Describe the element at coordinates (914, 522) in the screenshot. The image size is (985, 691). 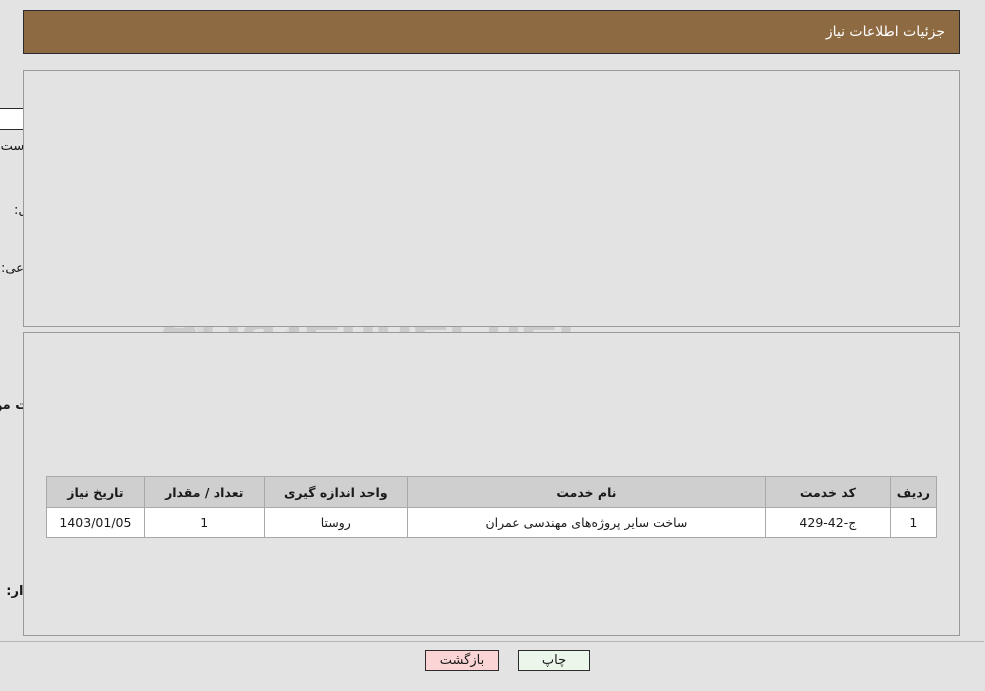
I see `cell-radif: 1` at that location.